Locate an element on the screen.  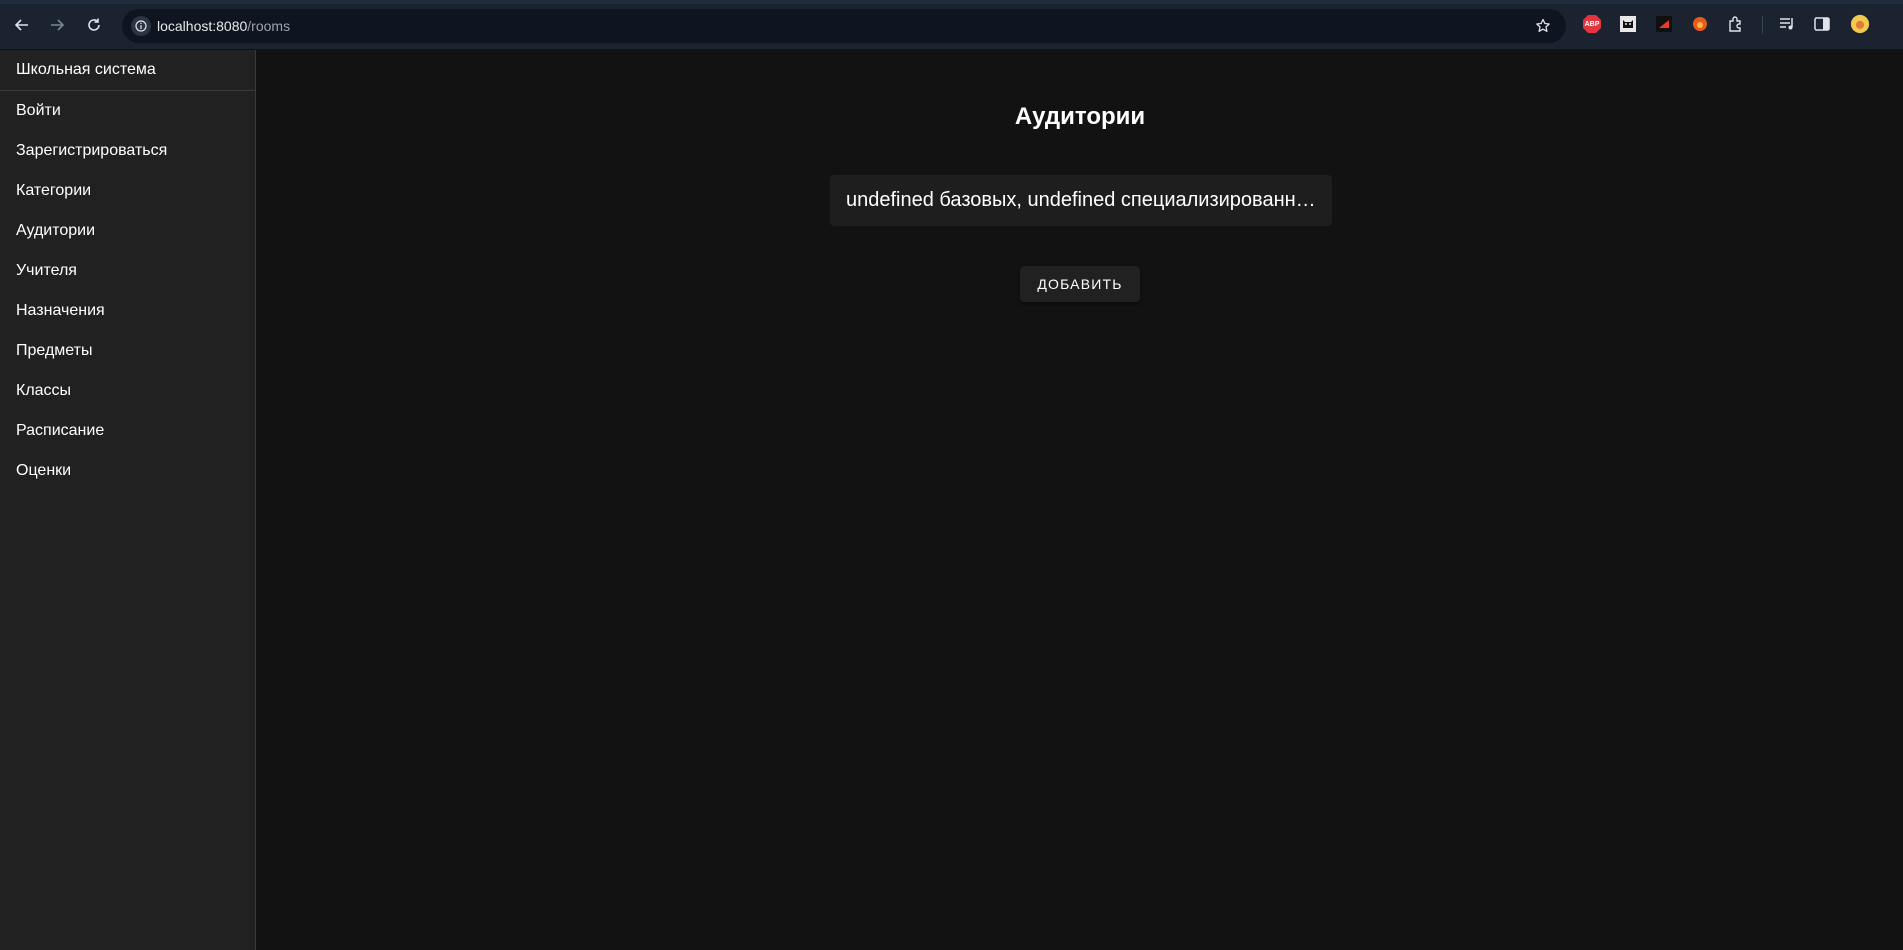
arrow-right-icon is located at coordinates (58, 25).